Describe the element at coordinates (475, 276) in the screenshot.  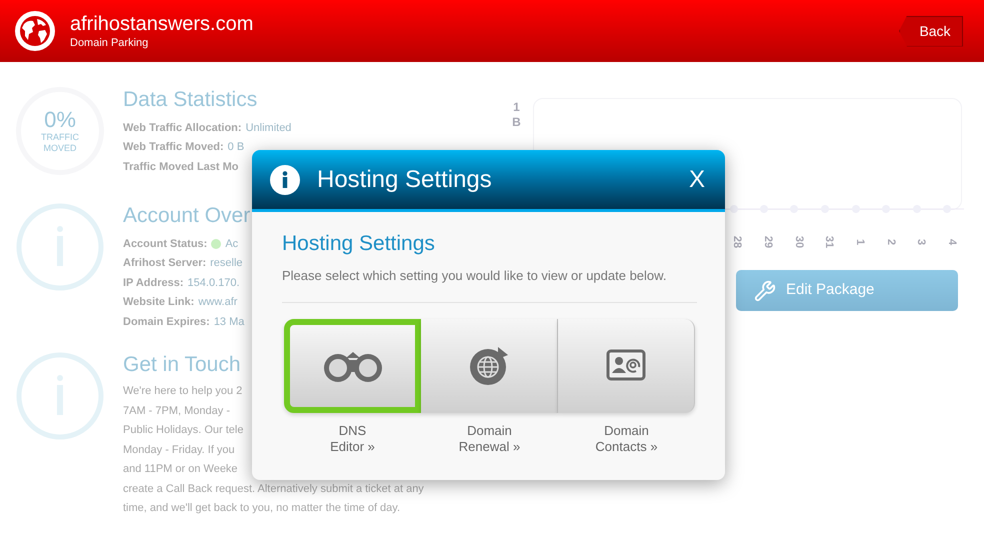
I see `dialog-description: Please select which setting you would like to view or update below.` at that location.